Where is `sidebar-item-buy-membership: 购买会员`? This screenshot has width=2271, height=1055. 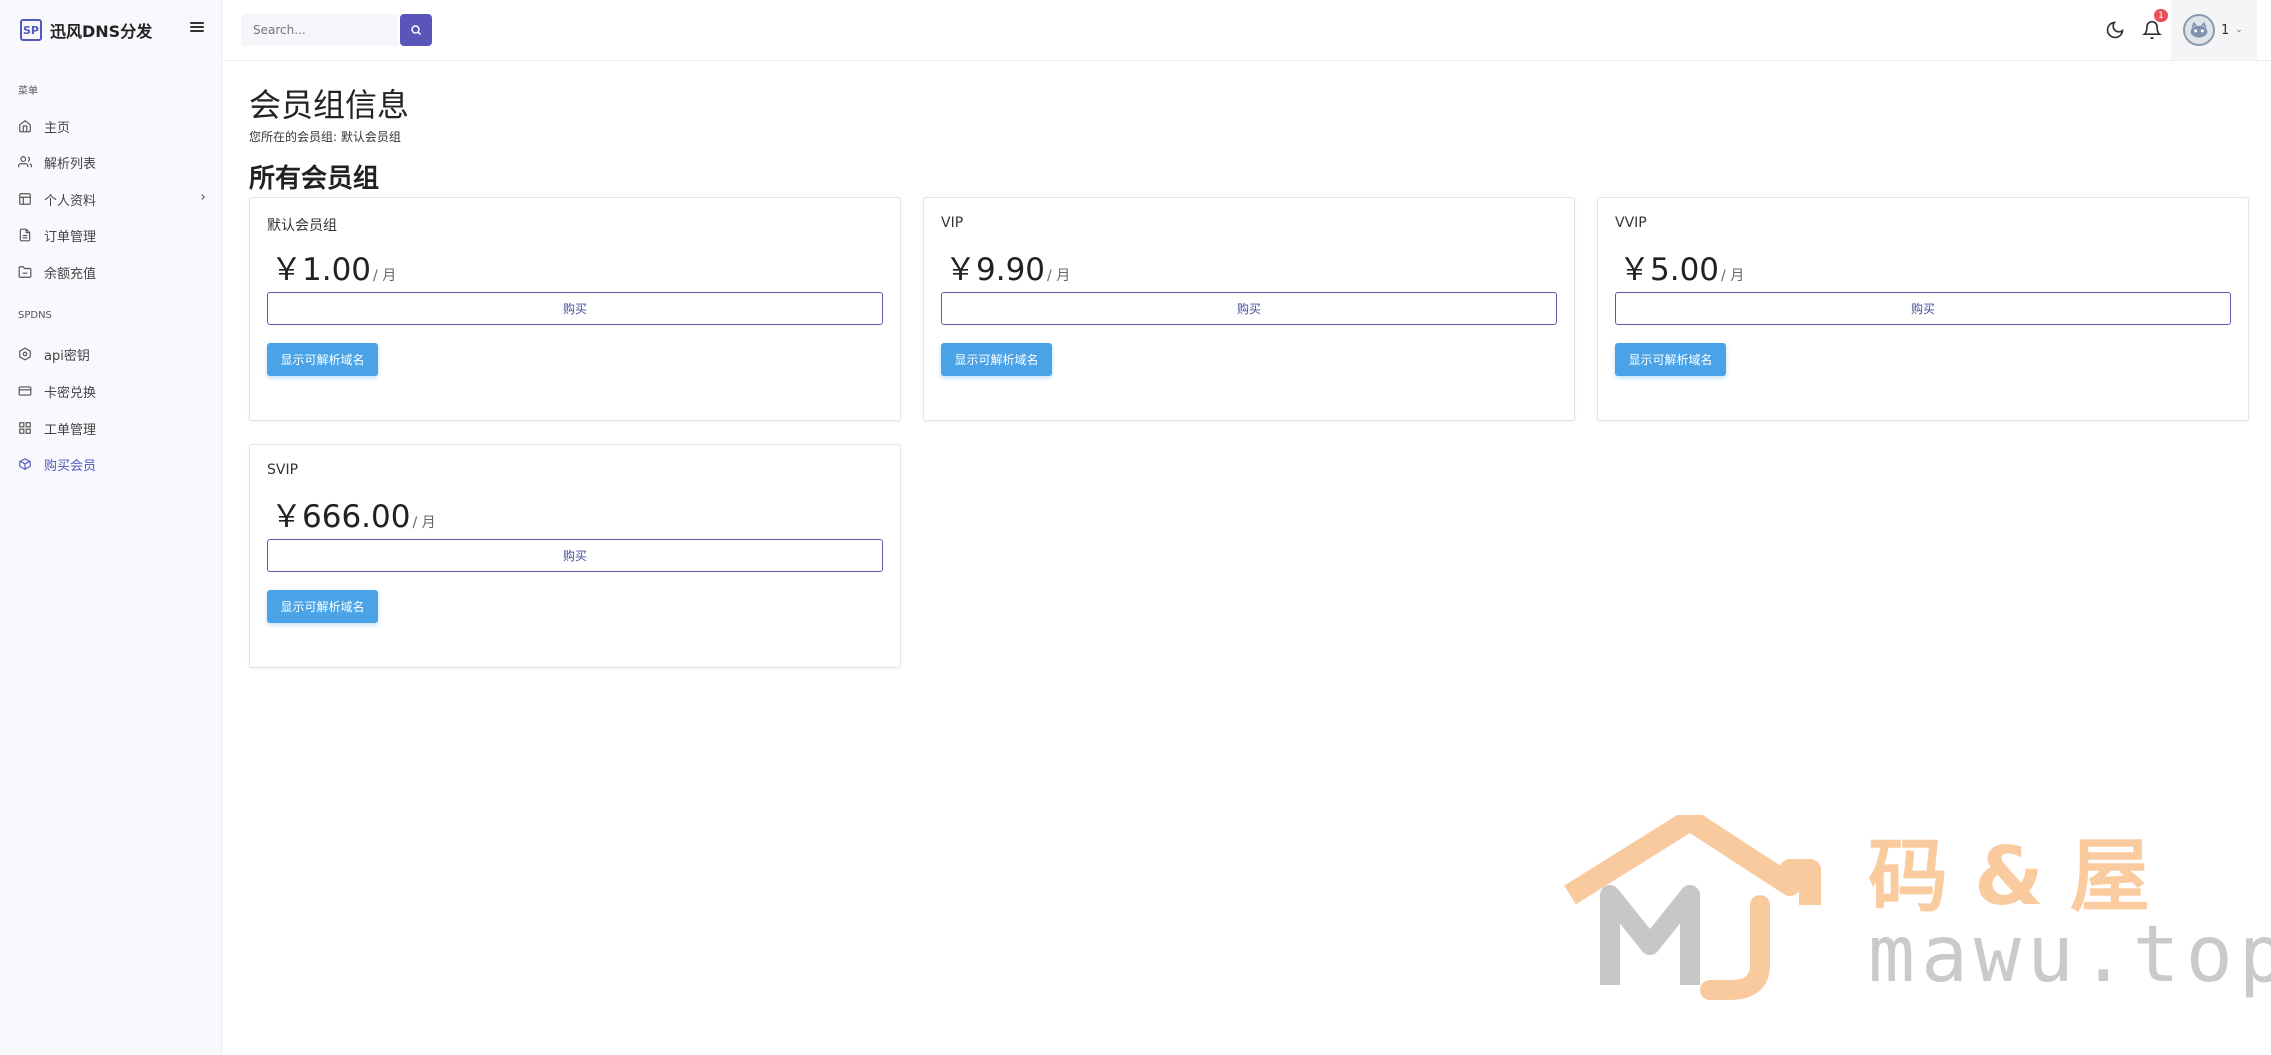 sidebar-item-buy-membership: 购买会员 is located at coordinates (113, 464).